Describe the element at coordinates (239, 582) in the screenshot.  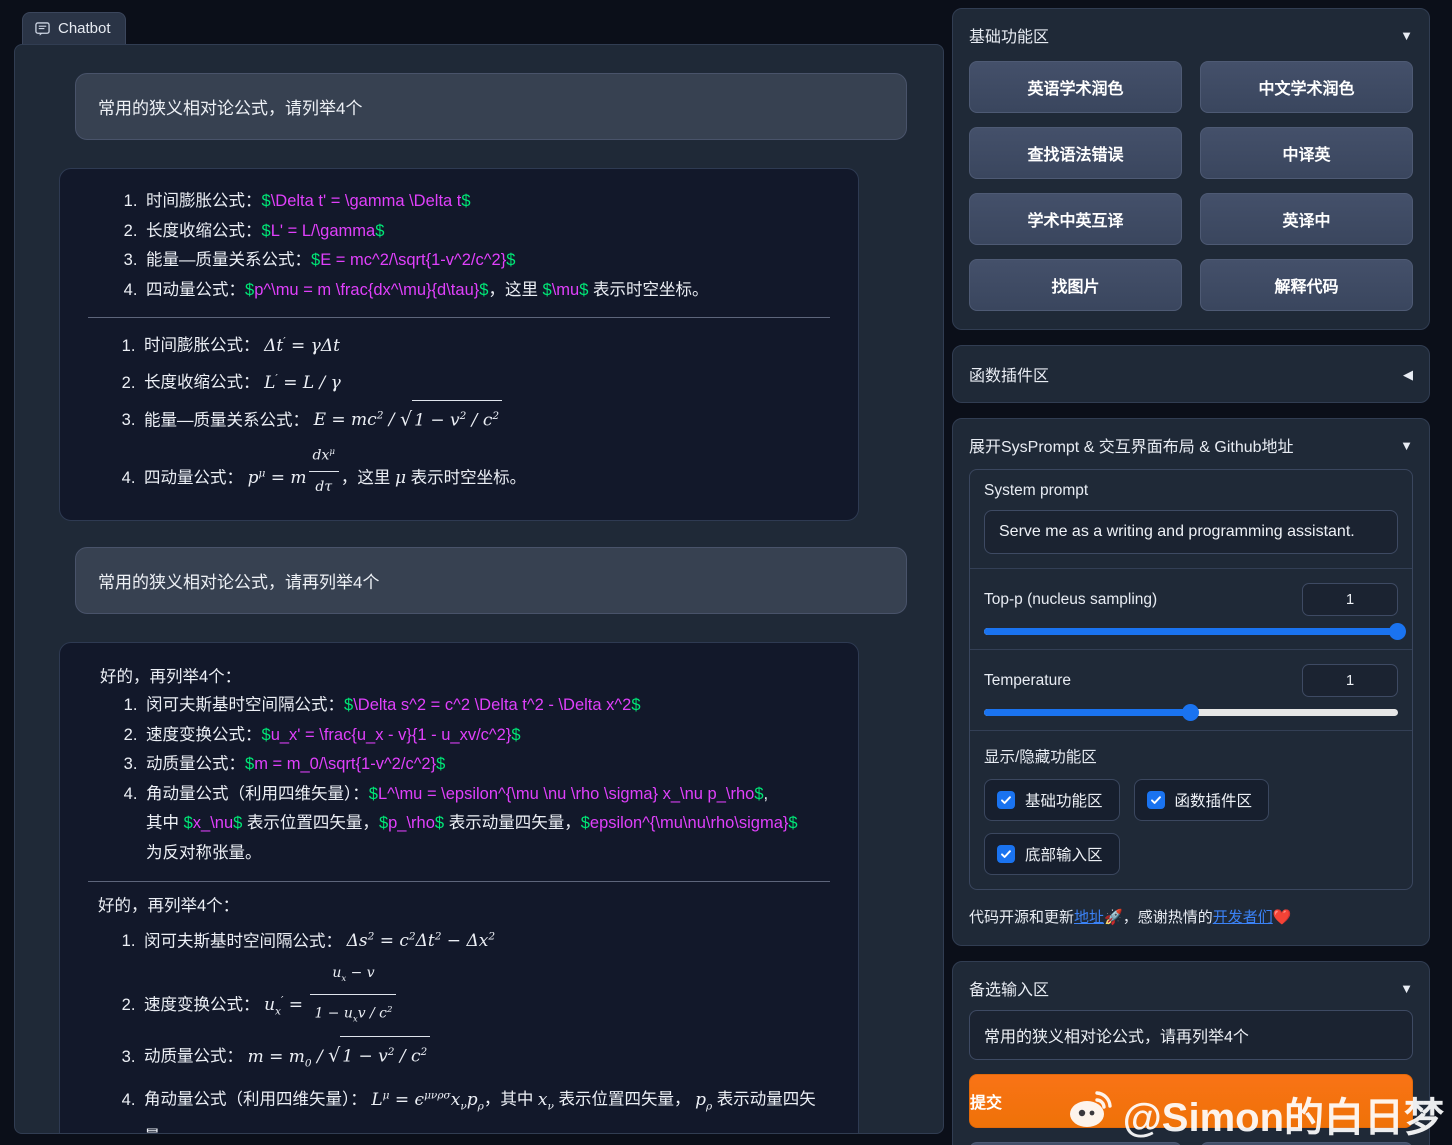
I see `user-message-text: 常用的狭义相对论公式，请再列举4个` at that location.